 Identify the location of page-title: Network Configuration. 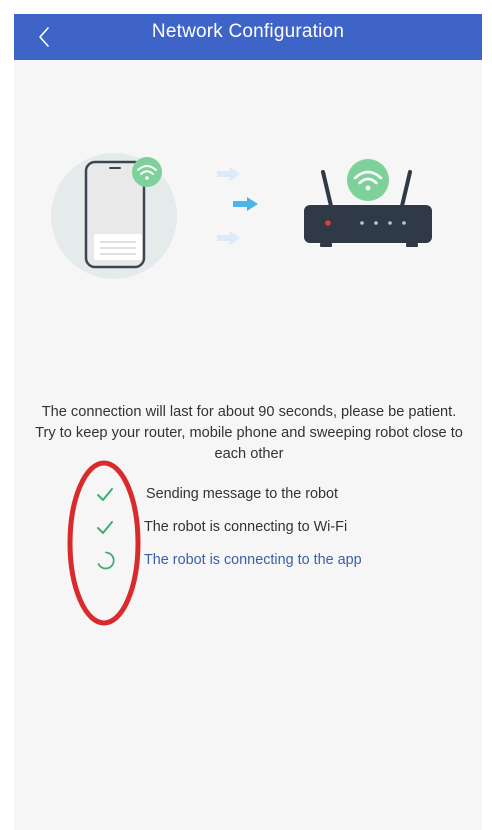
(248, 31).